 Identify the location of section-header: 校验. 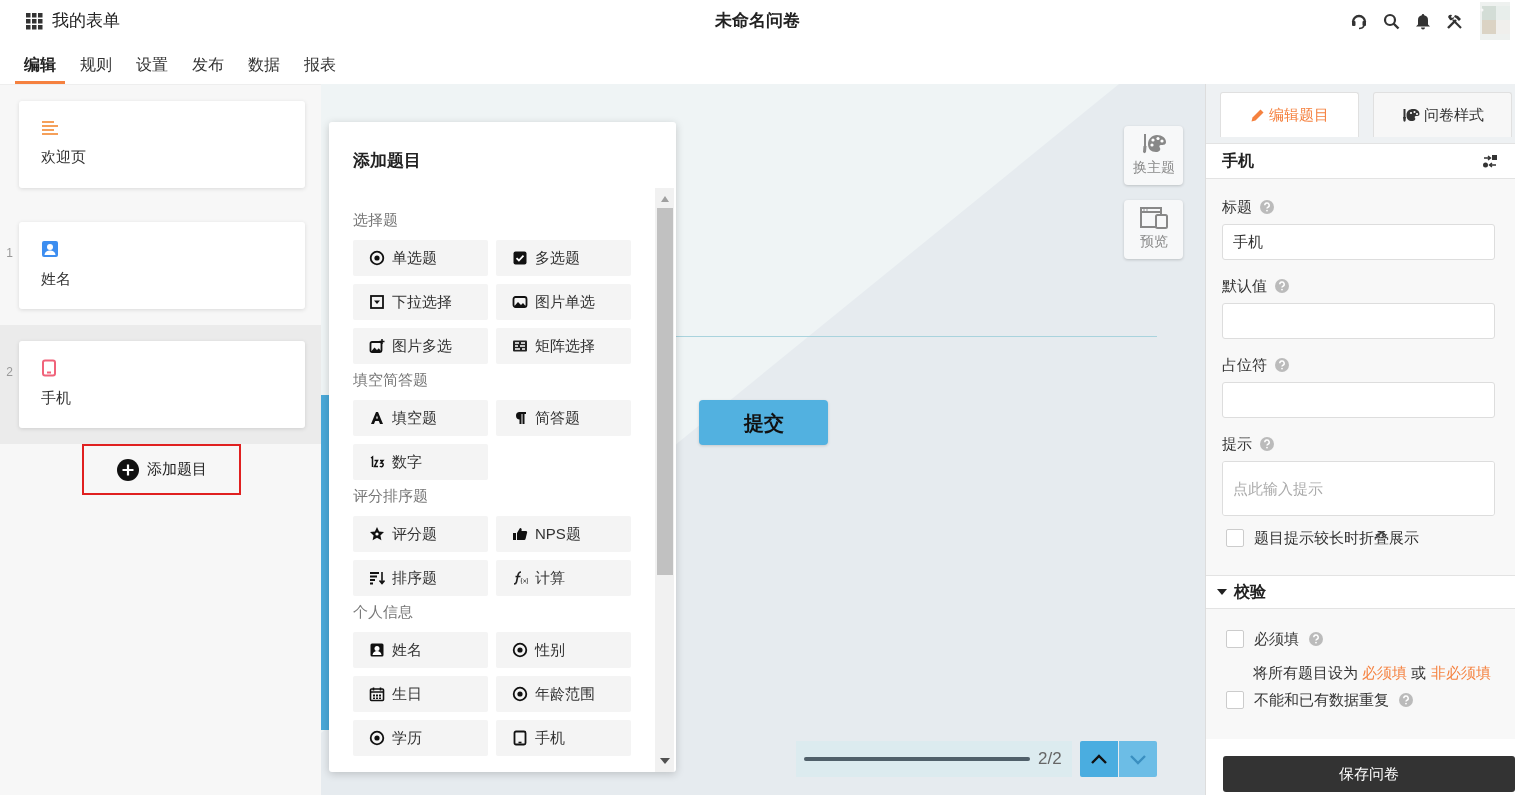
(1360, 592).